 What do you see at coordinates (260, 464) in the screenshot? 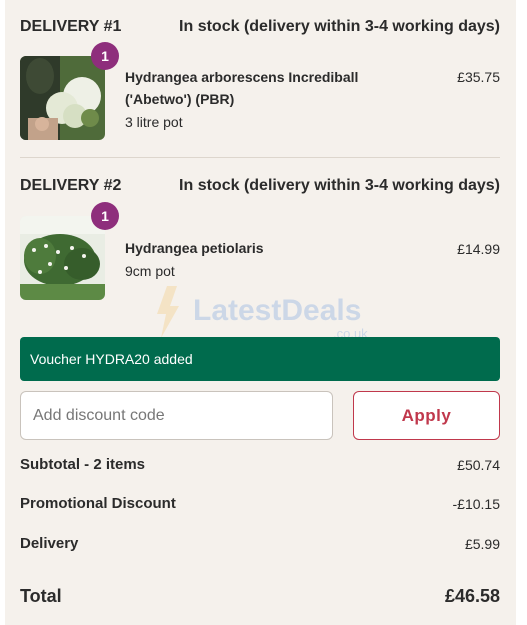
I see `subtotal-row: Subtotal - 2 items £50.74` at bounding box center [260, 464].